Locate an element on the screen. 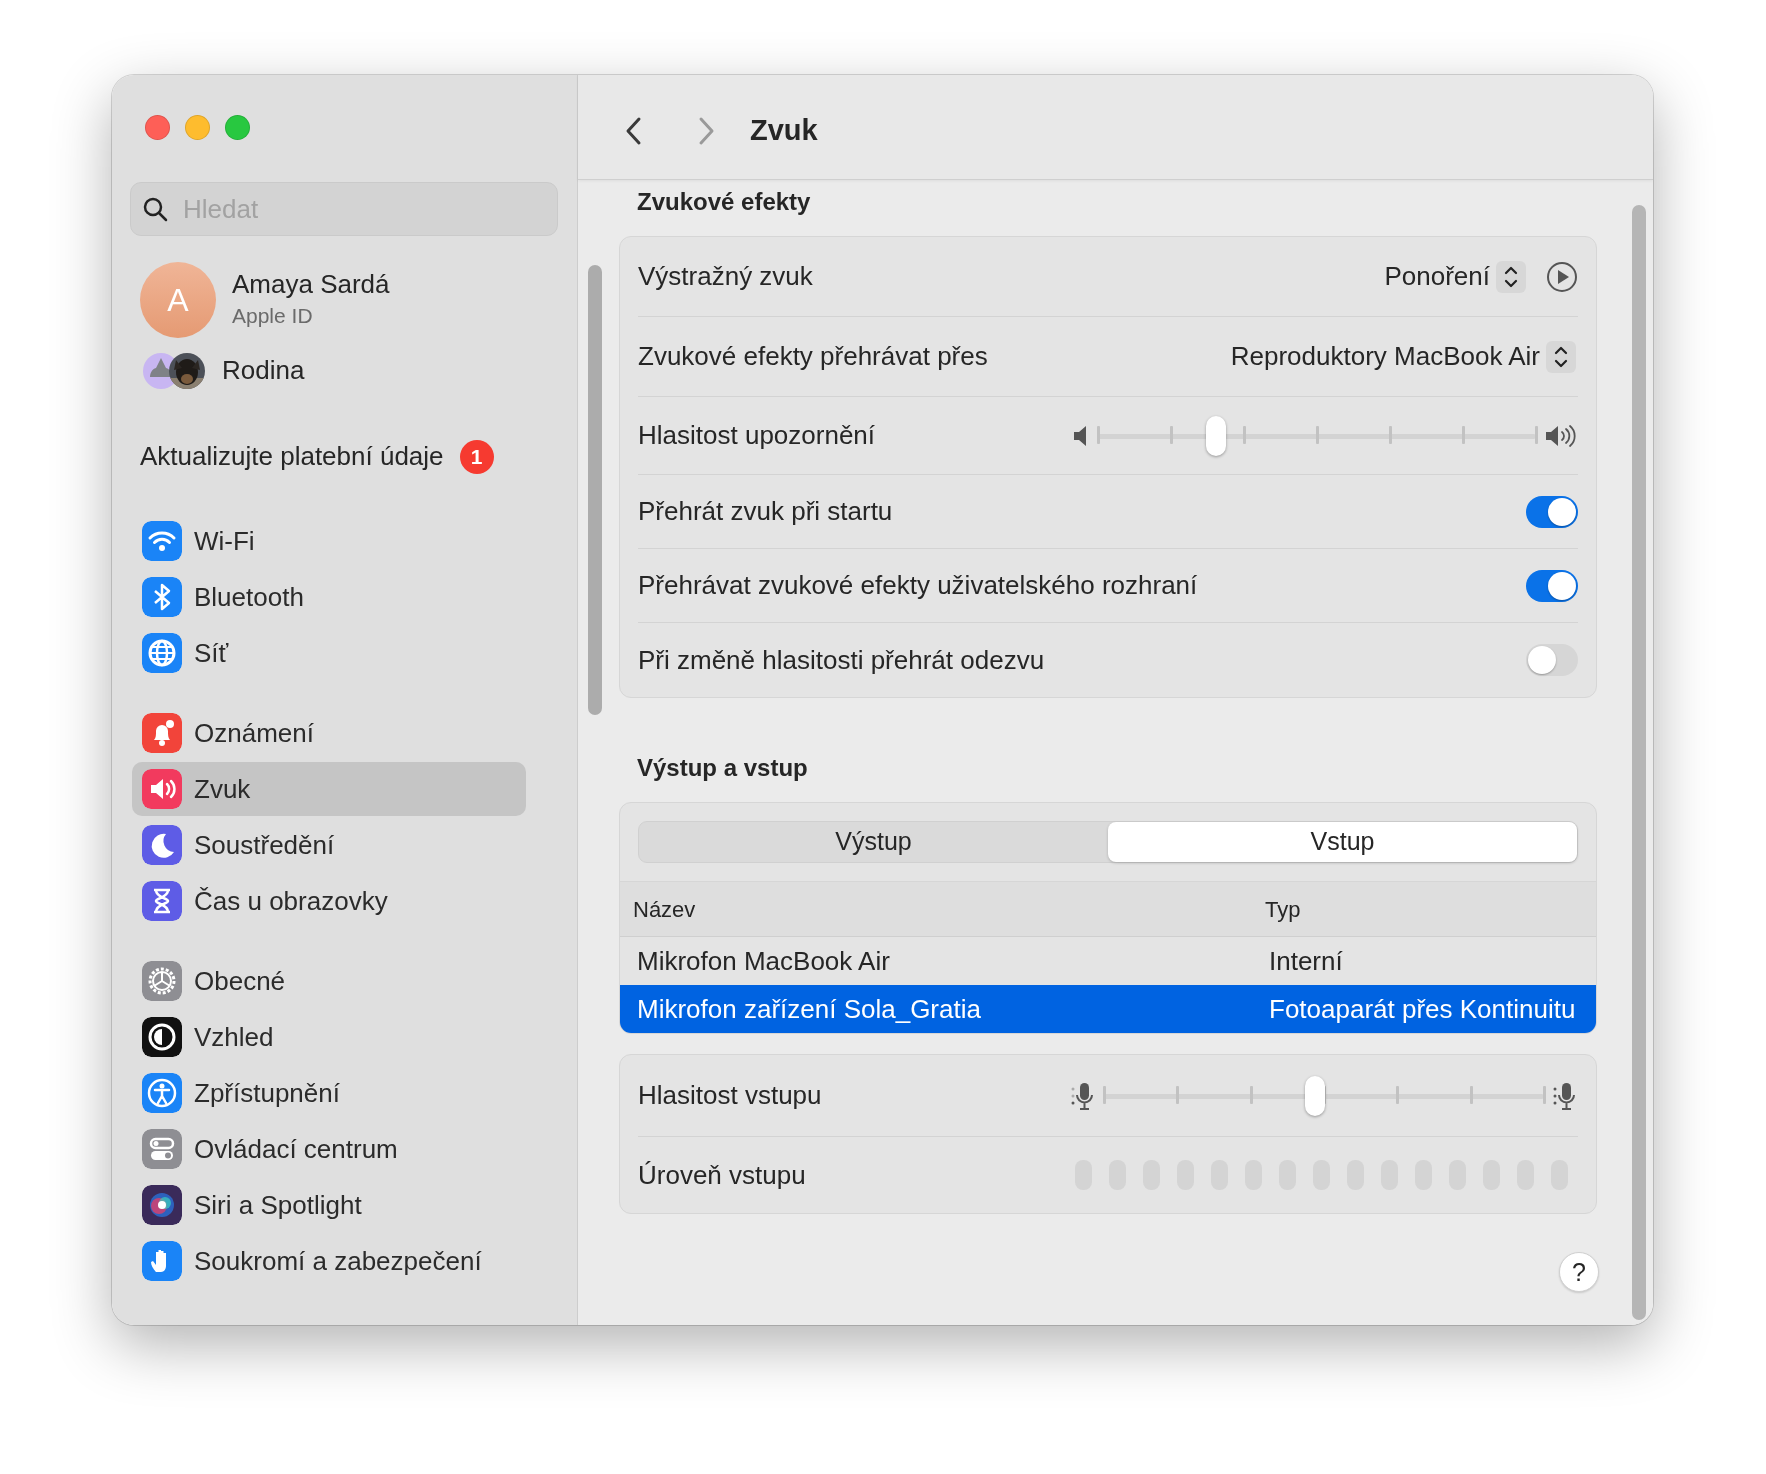  column-header: Název is located at coordinates (664, 909).